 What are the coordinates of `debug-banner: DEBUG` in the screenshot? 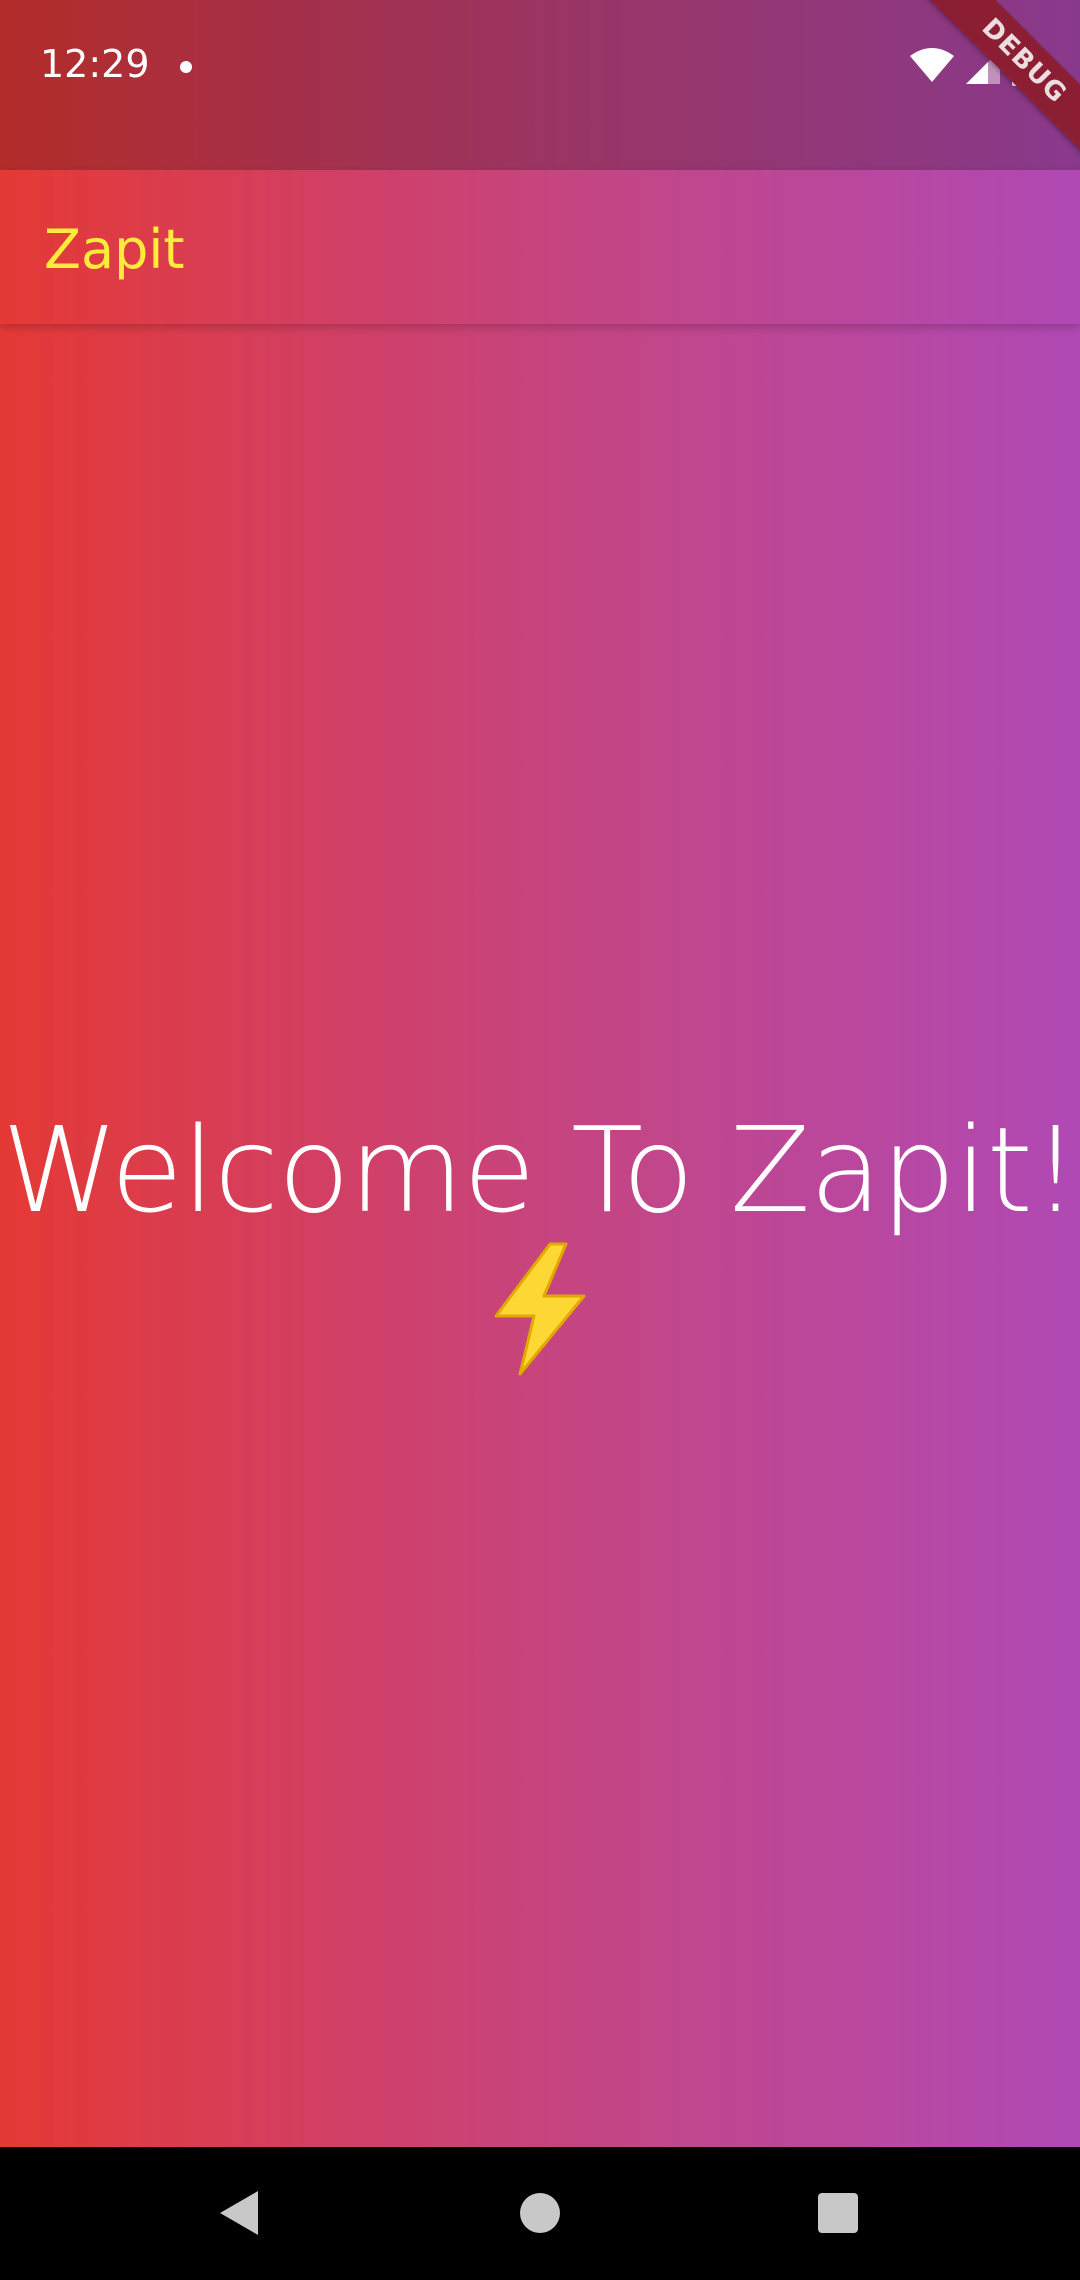 It's located at (1000, 80).